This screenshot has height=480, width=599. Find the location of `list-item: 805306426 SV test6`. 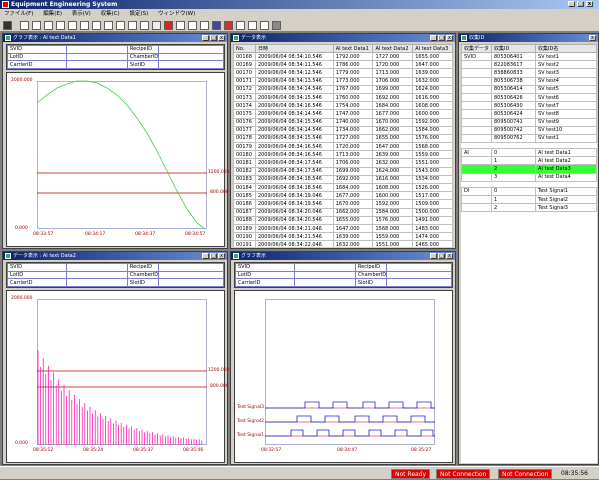

list-item: 805306426 SV test6 is located at coordinates (529, 97).